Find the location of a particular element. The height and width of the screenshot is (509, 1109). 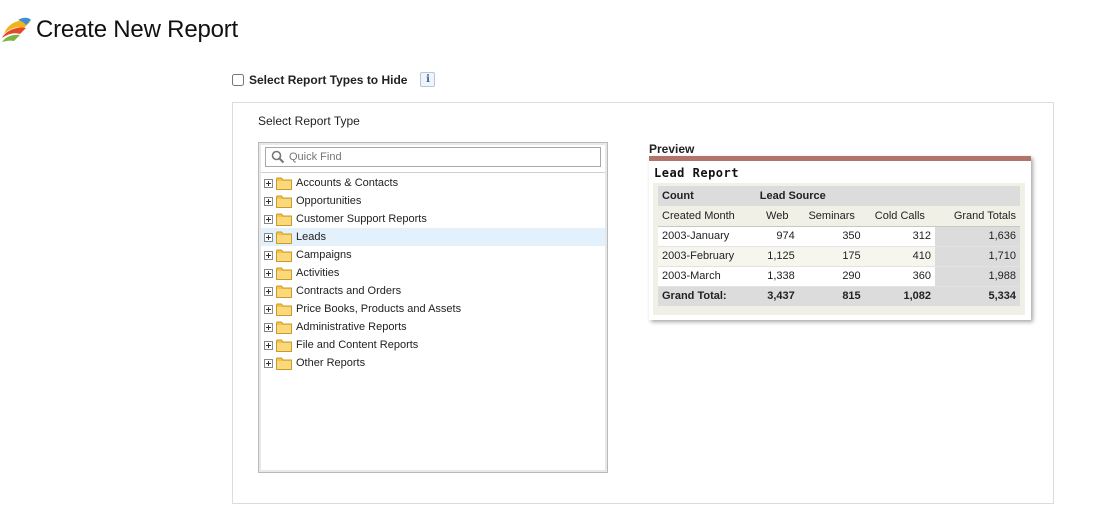

preview-group-header: Count Lead Source is located at coordinates (839, 196).